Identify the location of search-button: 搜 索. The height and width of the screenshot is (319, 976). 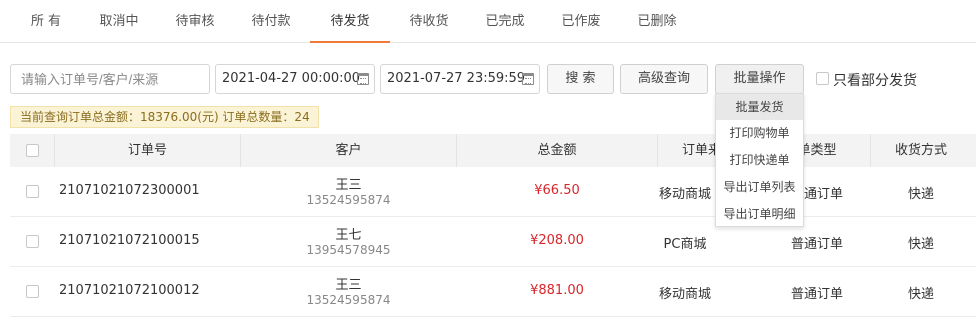
(580, 79).